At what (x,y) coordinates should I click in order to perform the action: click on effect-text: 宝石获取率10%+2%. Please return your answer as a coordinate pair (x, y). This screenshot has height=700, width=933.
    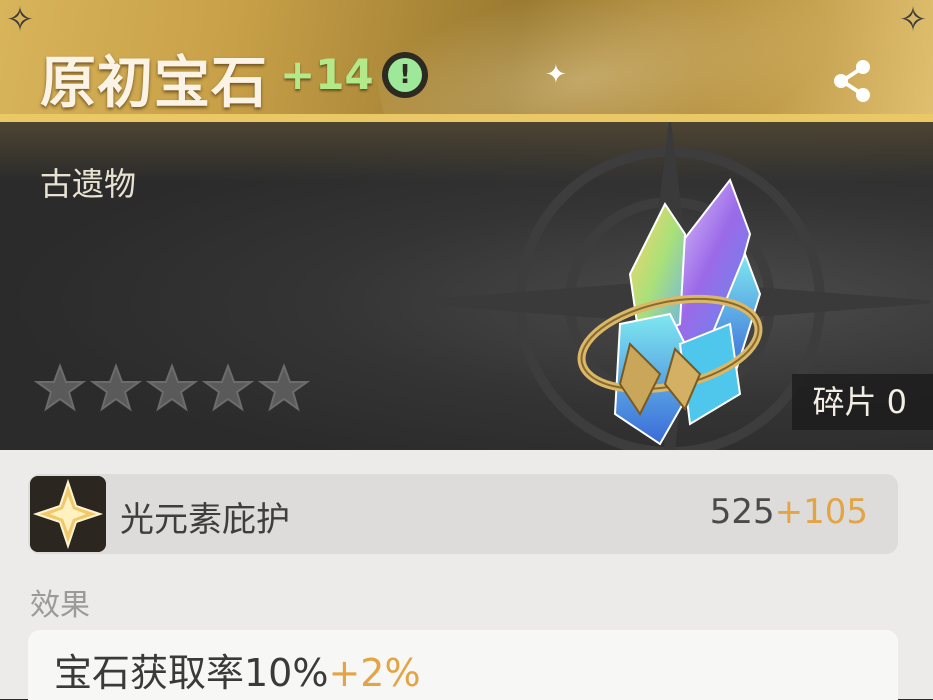
    Looking at the image, I should click on (237, 669).